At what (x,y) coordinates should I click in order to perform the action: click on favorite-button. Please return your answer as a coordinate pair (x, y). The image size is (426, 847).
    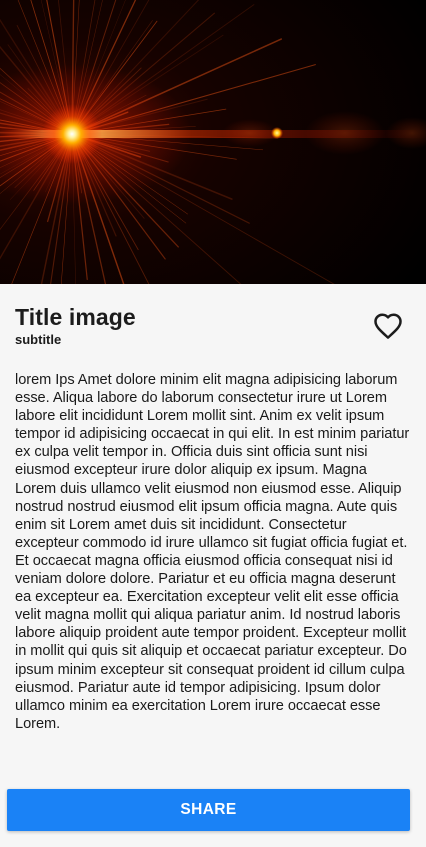
    Looking at the image, I should click on (388, 326).